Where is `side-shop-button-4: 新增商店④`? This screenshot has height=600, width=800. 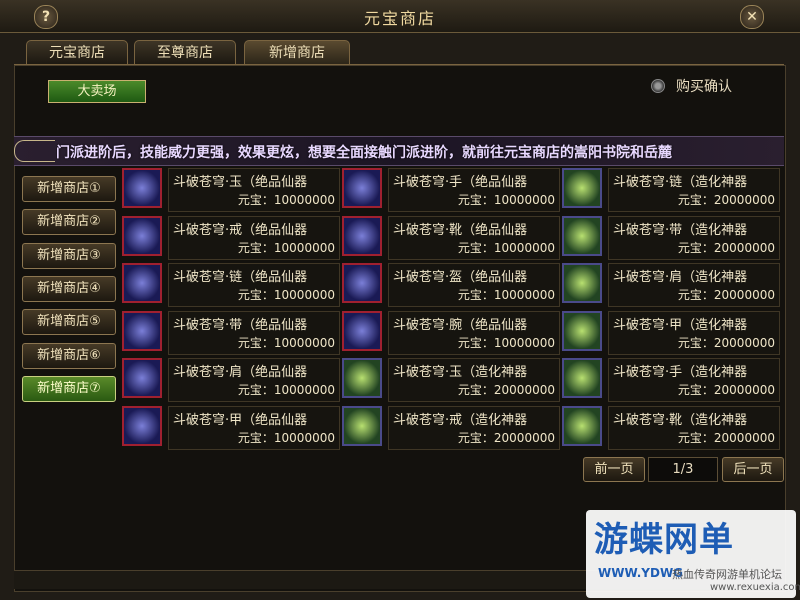
side-shop-button-4: 新增商店④ is located at coordinates (69, 288).